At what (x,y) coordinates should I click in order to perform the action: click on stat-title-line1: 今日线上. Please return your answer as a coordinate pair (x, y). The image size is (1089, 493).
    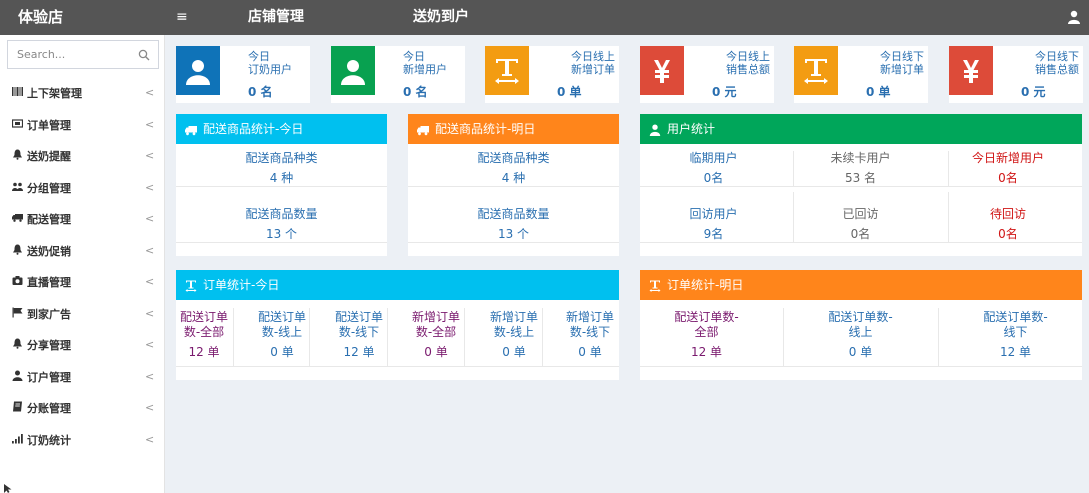
    Looking at the image, I should click on (593, 56).